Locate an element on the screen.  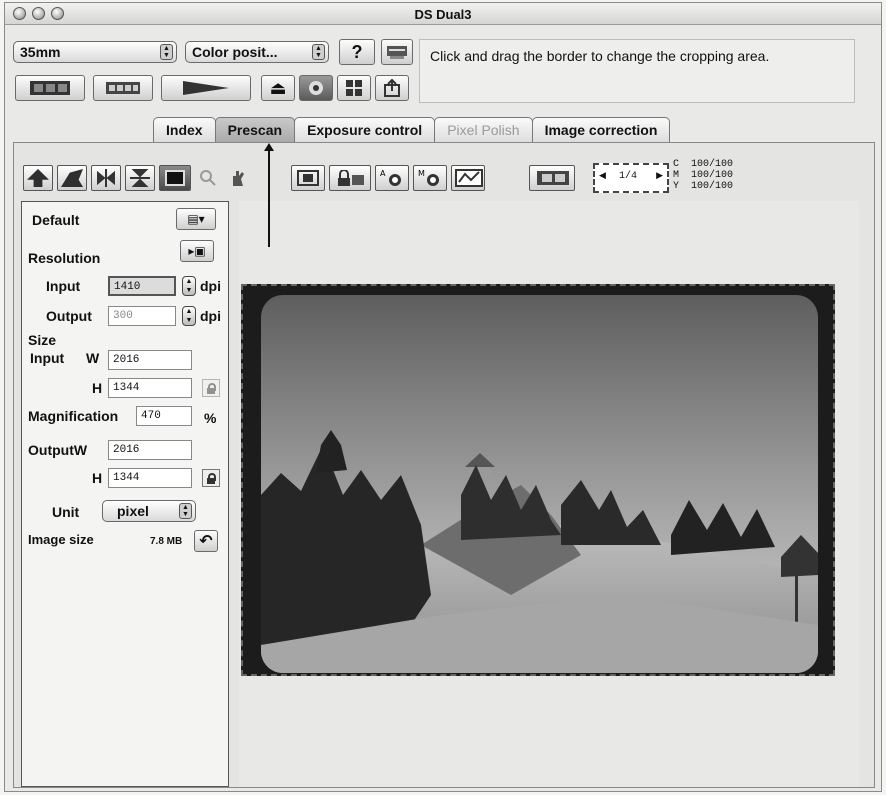
size-input-label: Input is located at coordinates (47, 358).